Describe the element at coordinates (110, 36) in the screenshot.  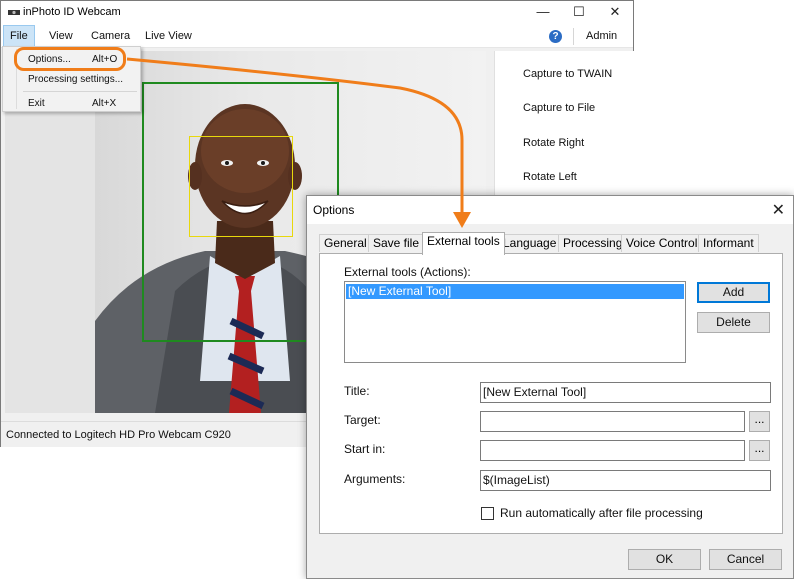
I see `menu-camera: Camera` at that location.